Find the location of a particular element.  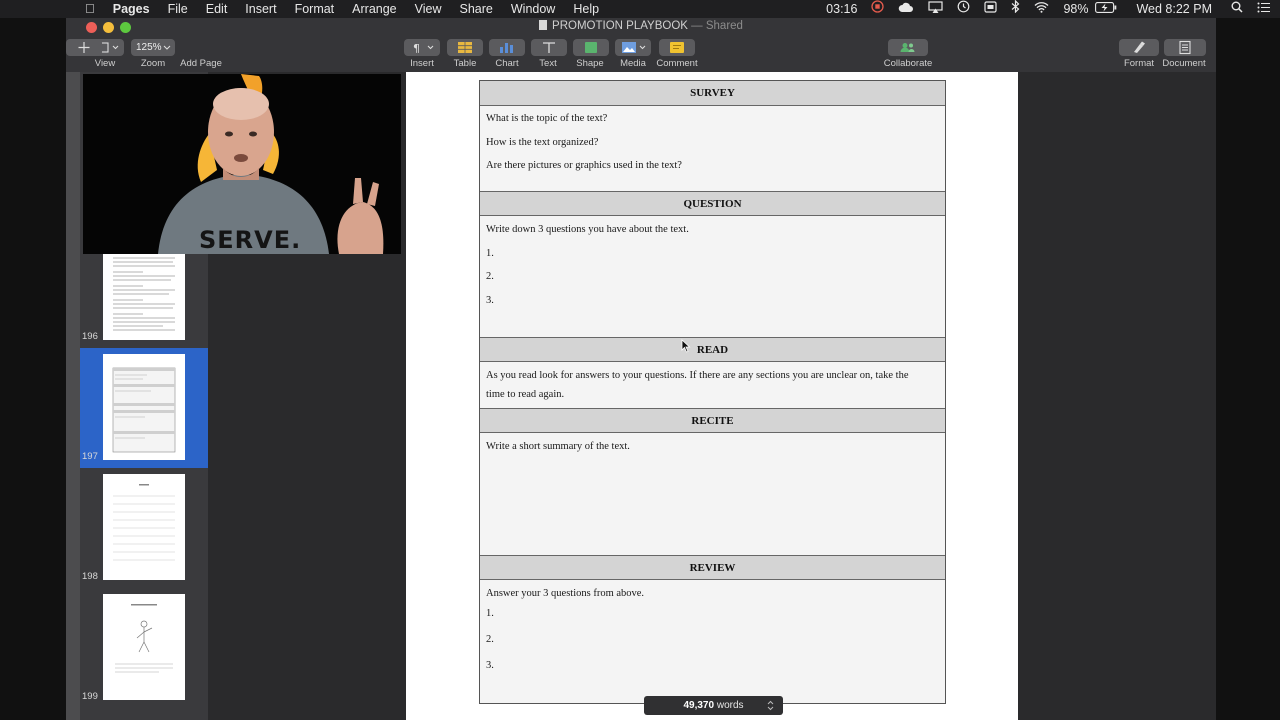

comment-button is located at coordinates (677, 47).